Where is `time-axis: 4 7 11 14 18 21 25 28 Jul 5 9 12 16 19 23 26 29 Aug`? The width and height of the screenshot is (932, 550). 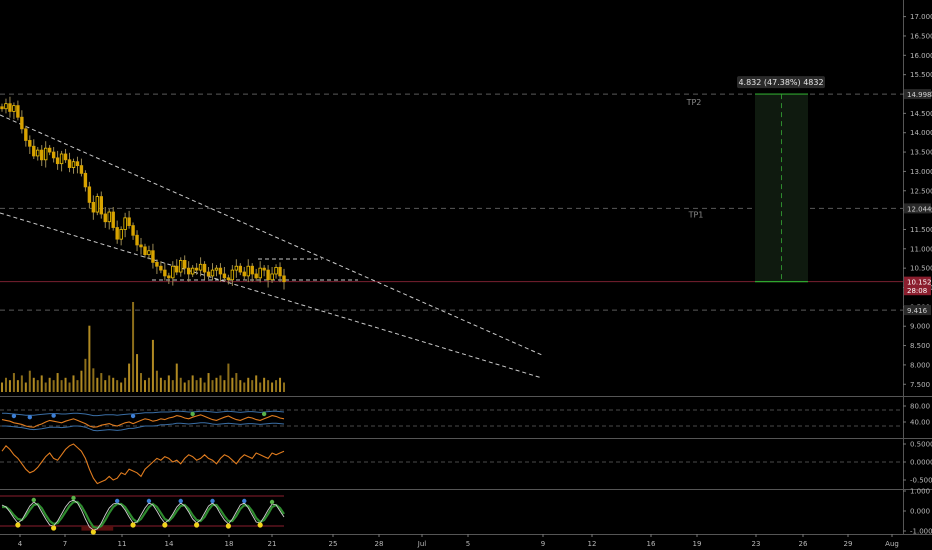 time-axis: 4 7 11 14 18 21 25 28 Jul 5 9 12 16 19 23 26 29 Aug is located at coordinates (458, 541).